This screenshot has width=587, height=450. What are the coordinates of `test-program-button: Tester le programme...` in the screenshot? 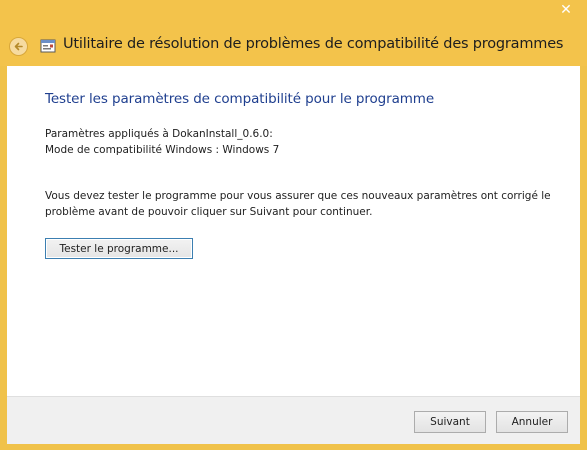 It's located at (119, 248).